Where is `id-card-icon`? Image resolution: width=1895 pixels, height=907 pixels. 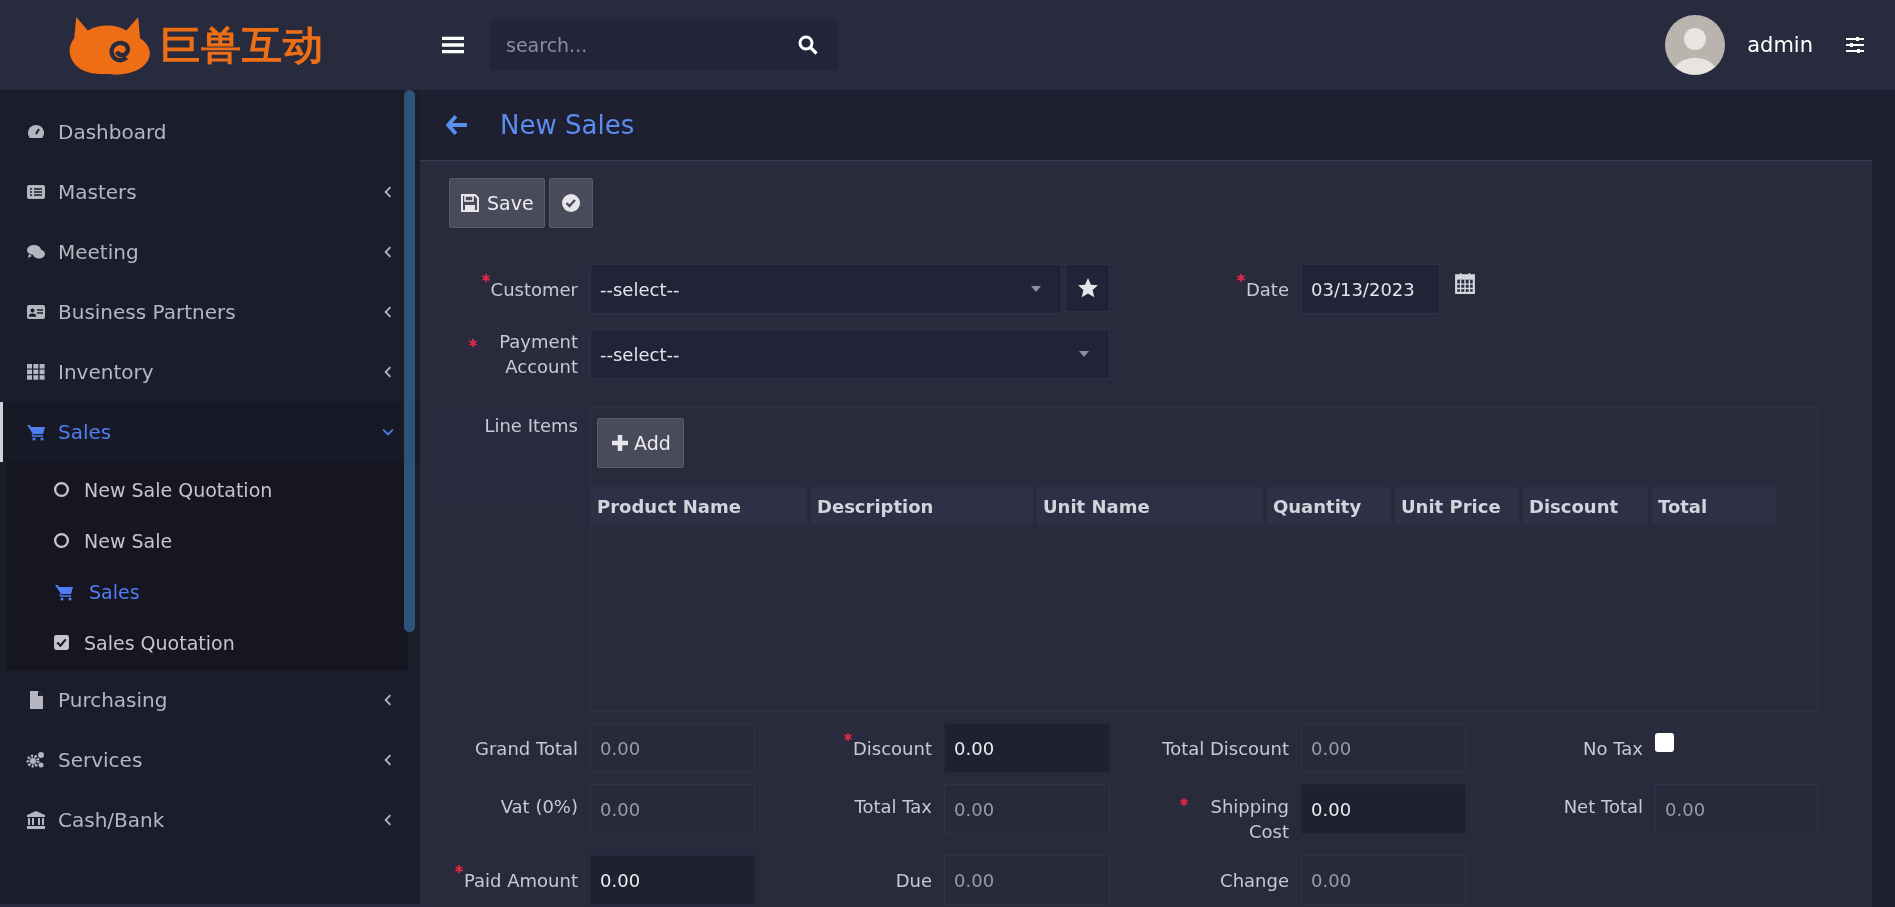 id-card-icon is located at coordinates (36, 312).